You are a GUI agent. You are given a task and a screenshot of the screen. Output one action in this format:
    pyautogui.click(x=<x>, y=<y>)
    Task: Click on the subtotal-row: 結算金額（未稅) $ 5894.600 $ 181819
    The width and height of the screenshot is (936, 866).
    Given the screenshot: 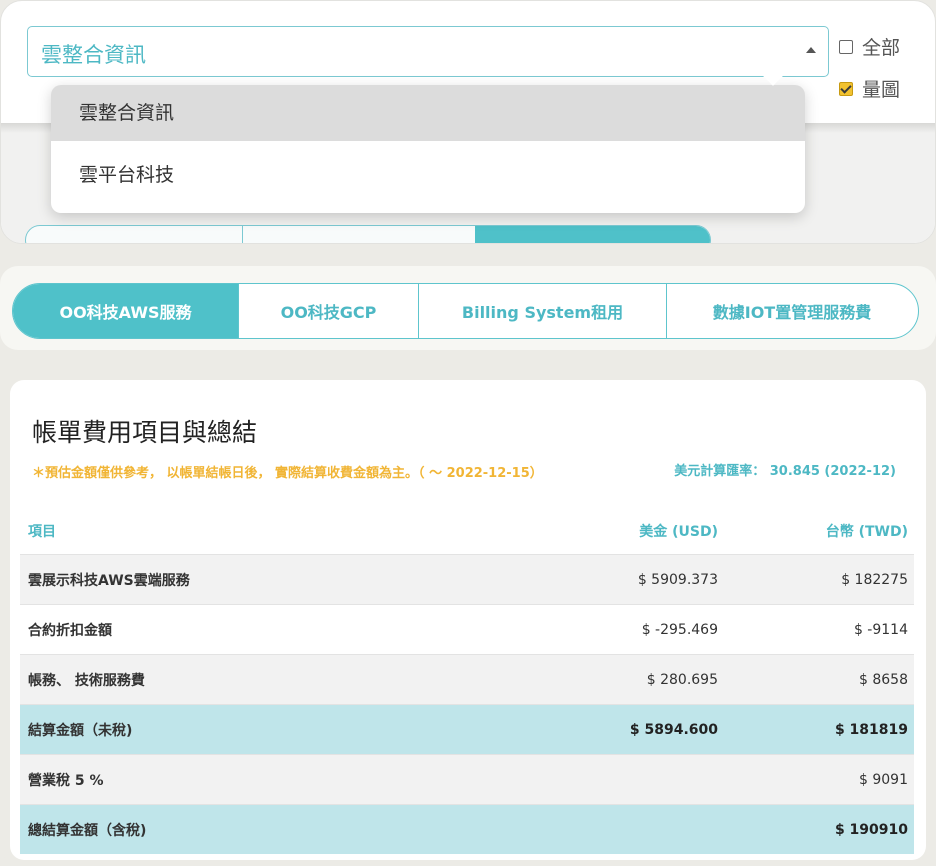 What is the action you would take?
    pyautogui.click(x=467, y=729)
    